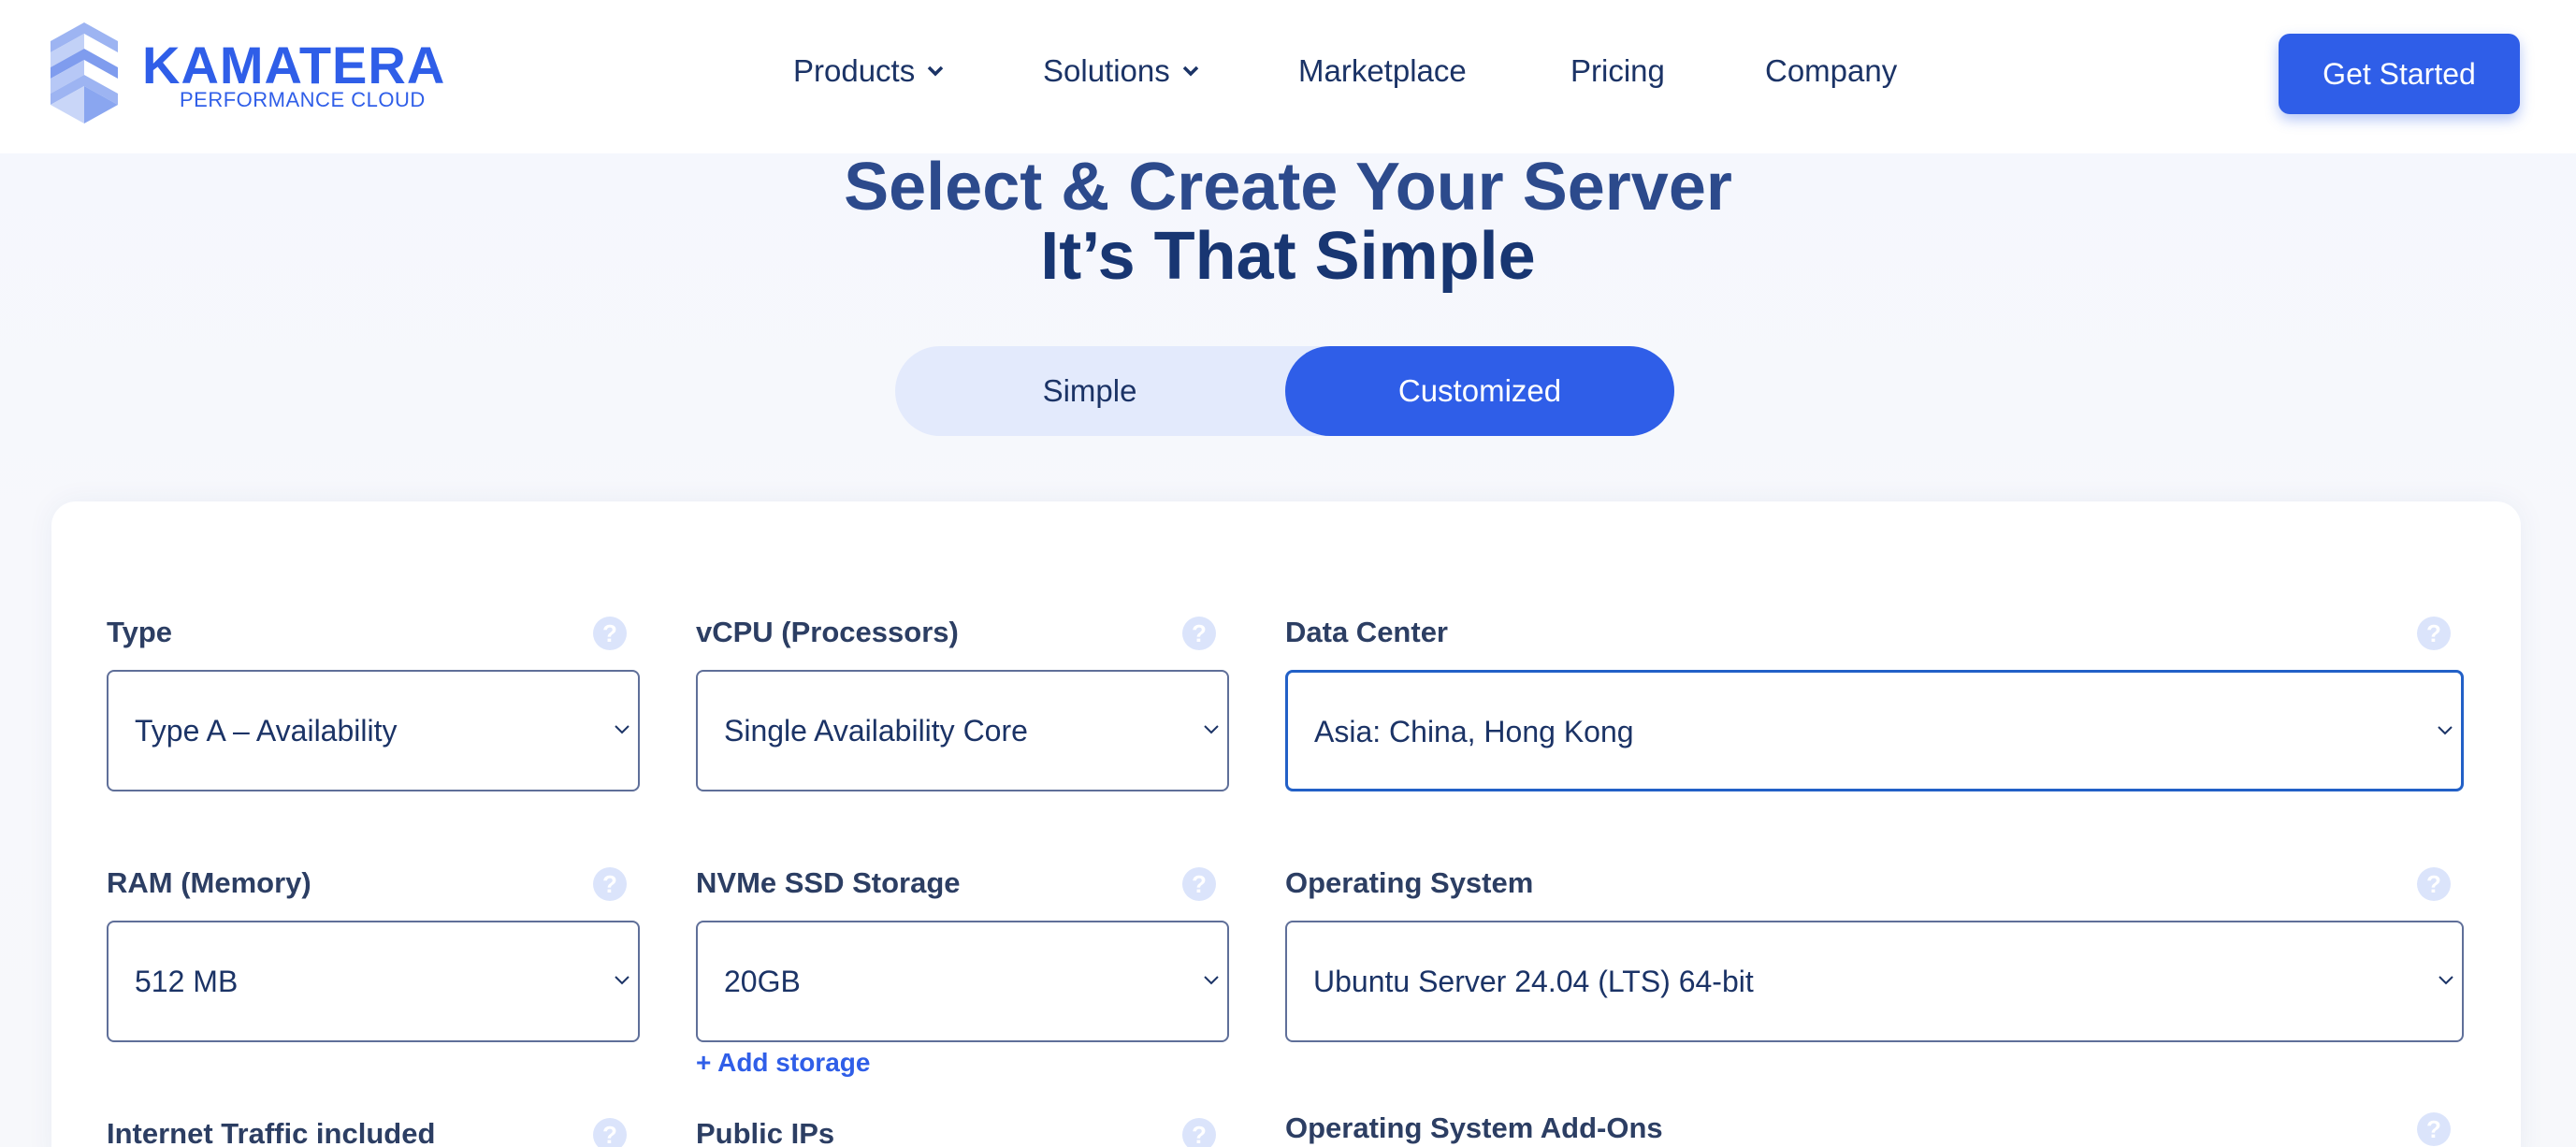  I want to click on page-subtitle: It’s That Simple, so click(1288, 256).